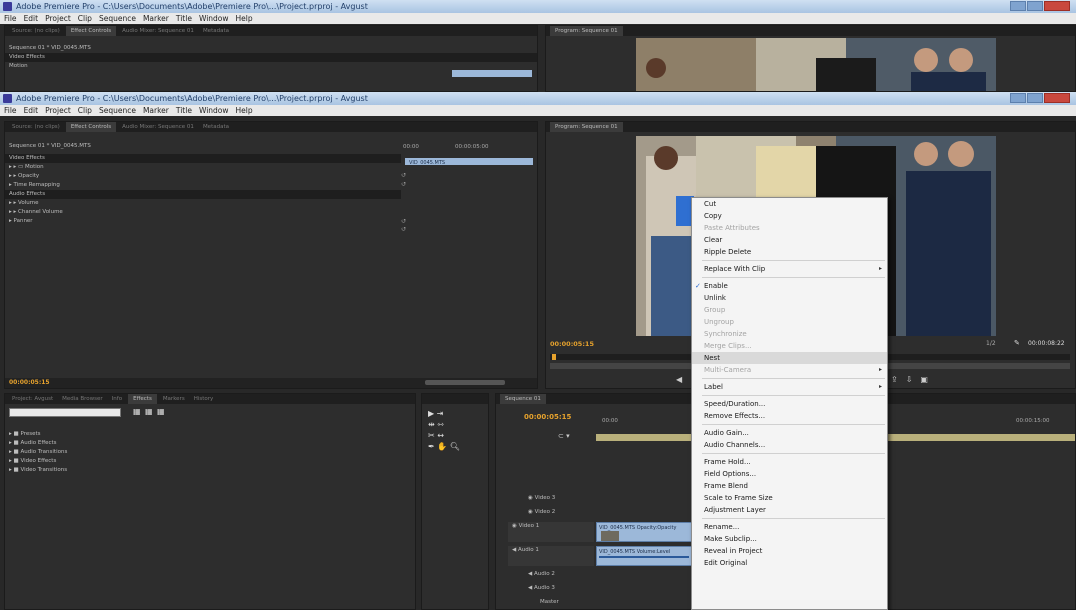  I want to click on effects-folder-audio-effects: ▸ ■ Audio Effects, so click(210, 443).